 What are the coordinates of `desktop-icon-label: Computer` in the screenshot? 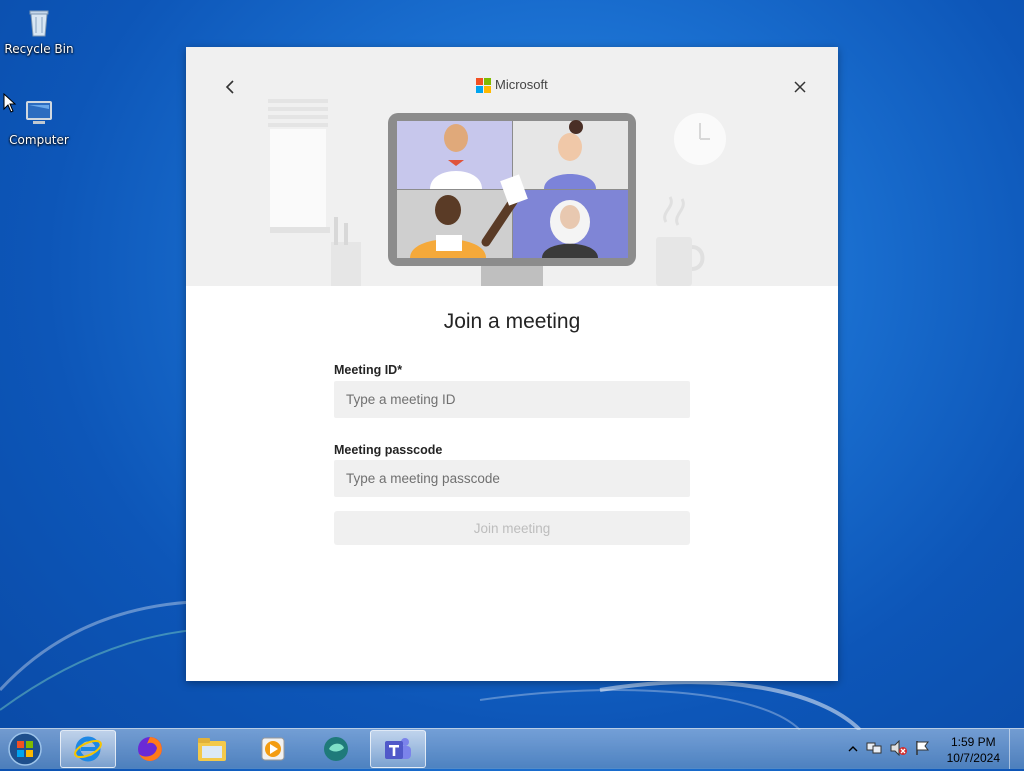 It's located at (39, 140).